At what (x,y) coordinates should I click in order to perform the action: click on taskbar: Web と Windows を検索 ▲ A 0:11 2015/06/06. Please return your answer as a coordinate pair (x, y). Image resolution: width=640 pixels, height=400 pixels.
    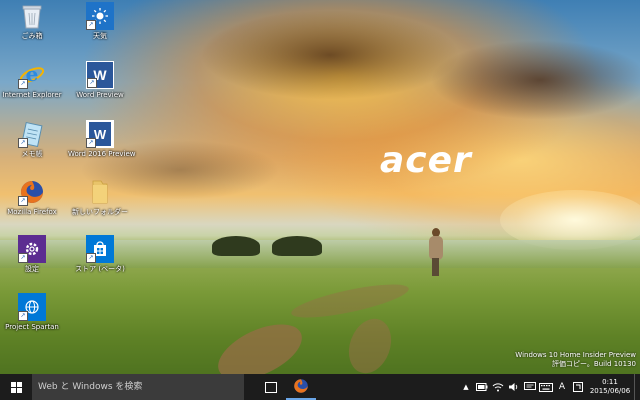
    Looking at the image, I should click on (320, 387).